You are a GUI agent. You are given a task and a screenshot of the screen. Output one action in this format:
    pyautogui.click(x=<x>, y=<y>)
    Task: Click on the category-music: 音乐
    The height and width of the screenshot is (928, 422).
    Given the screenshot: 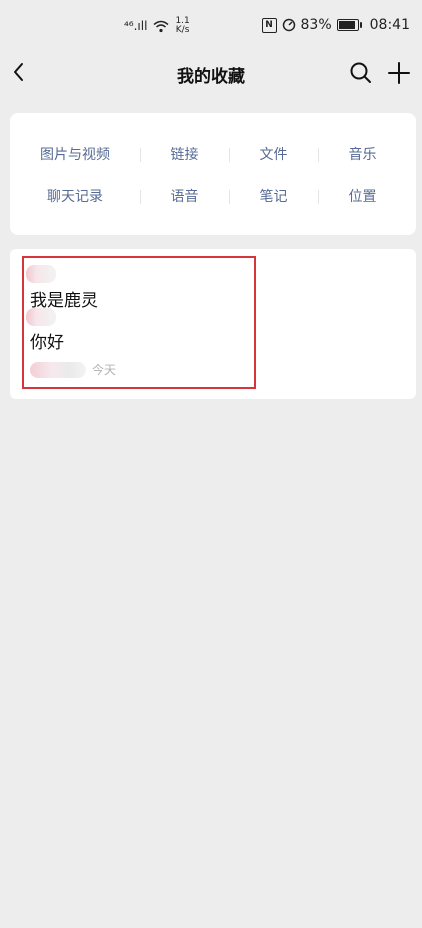 What is the action you would take?
    pyautogui.click(x=362, y=155)
    